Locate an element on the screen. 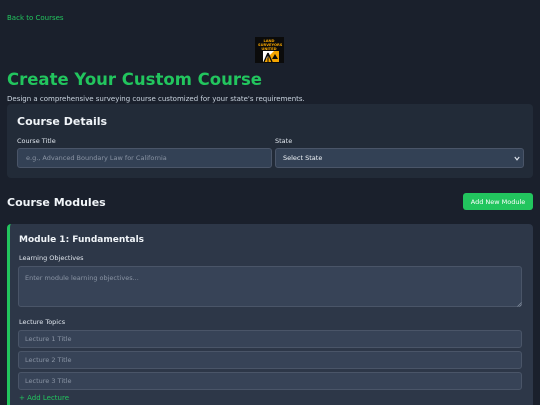 The height and width of the screenshot is (405, 540). add-new-module-button: Add New Module is located at coordinates (498, 201).